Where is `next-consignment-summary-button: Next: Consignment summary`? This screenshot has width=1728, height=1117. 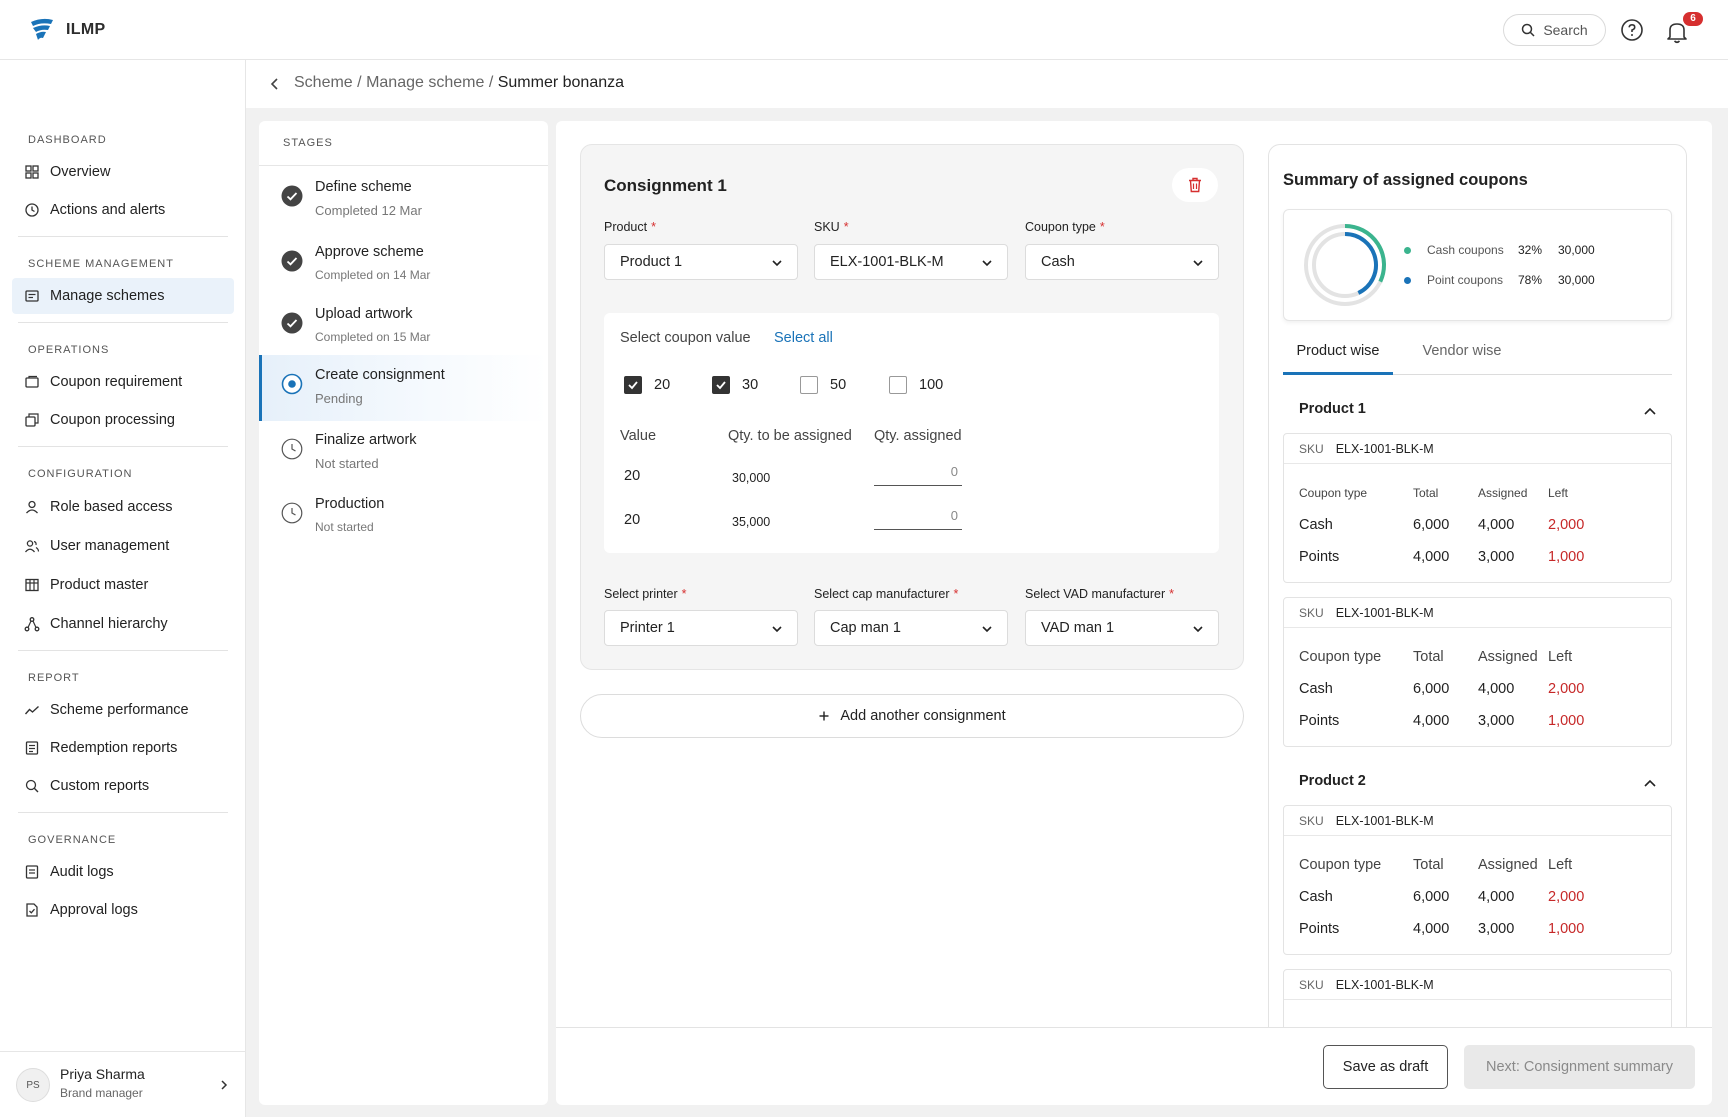 next-consignment-summary-button: Next: Consignment summary is located at coordinates (1579, 1067).